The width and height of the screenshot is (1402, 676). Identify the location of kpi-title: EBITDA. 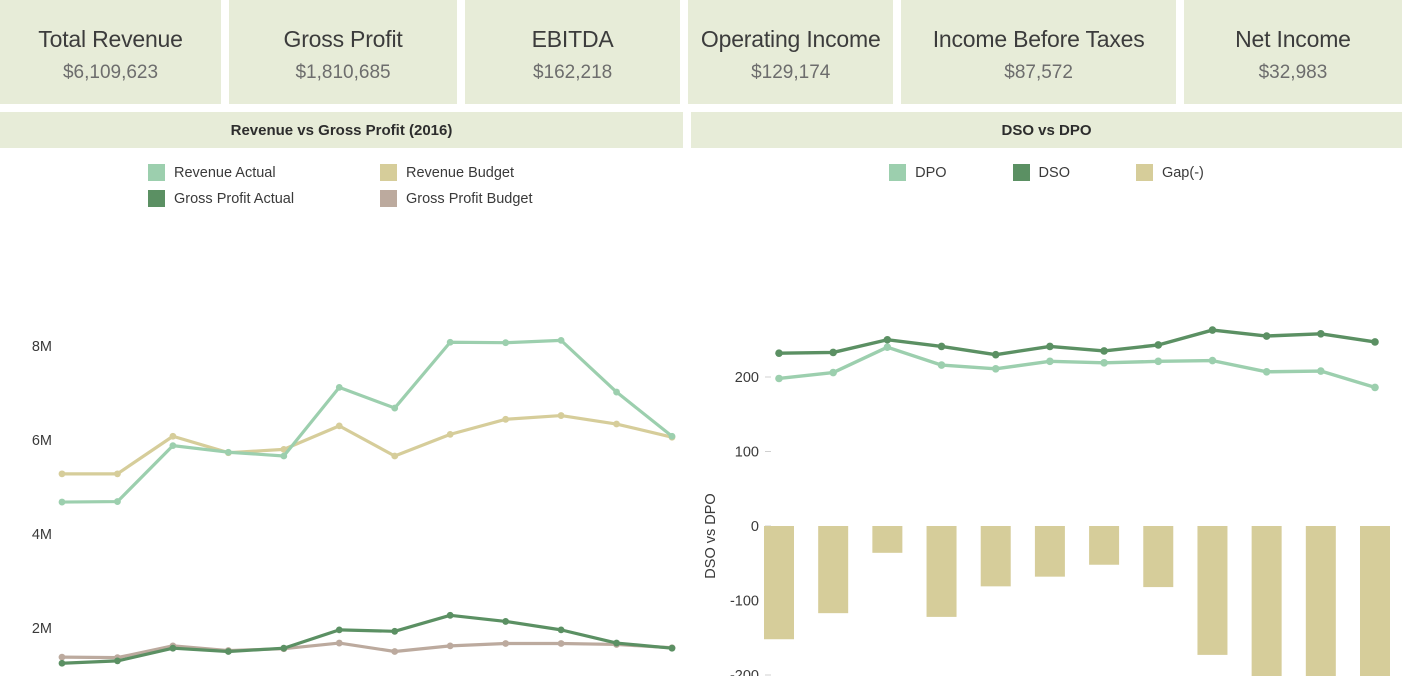
(572, 39).